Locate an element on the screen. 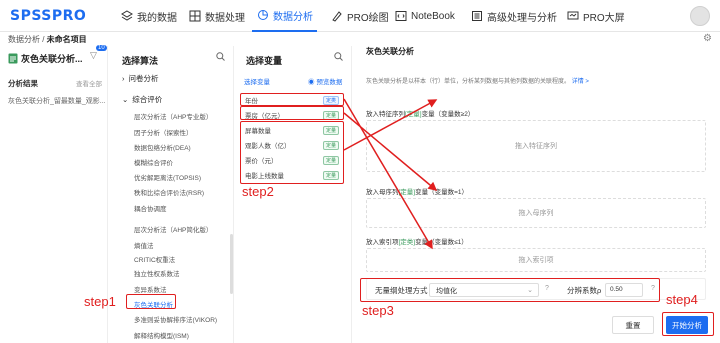 The image size is (720, 343). scrollbar is located at coordinates (231, 264).